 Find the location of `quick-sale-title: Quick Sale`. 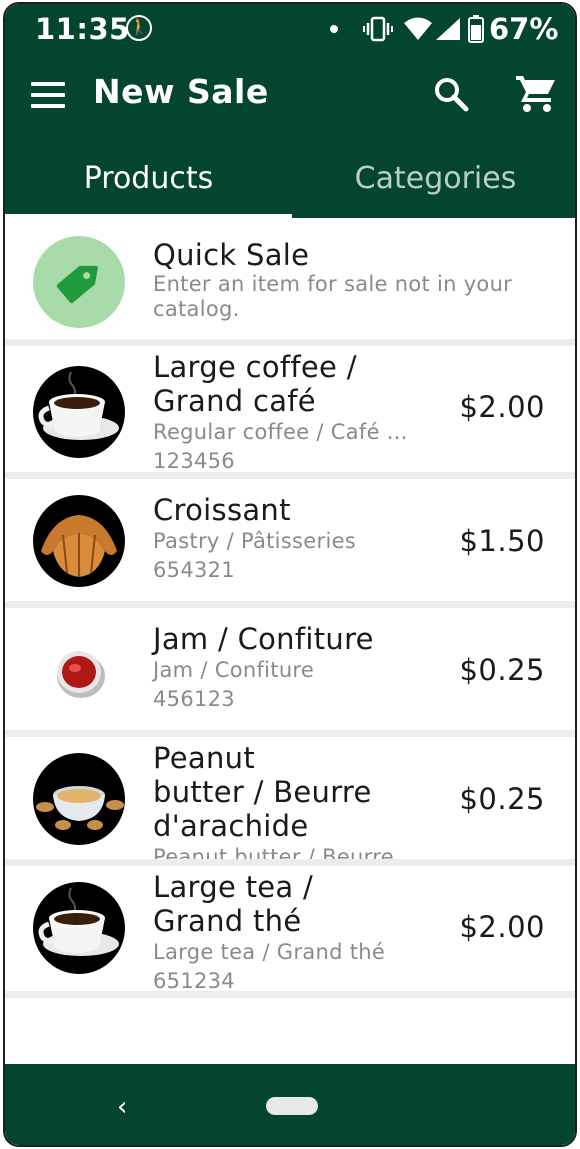

quick-sale-title: Quick Sale is located at coordinates (231, 255).